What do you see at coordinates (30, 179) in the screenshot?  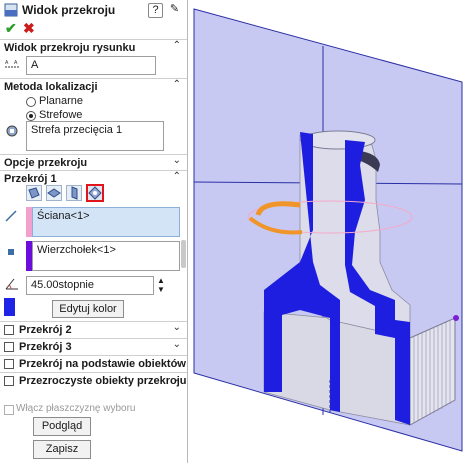 I see `section1-label: Przekrój 1` at bounding box center [30, 179].